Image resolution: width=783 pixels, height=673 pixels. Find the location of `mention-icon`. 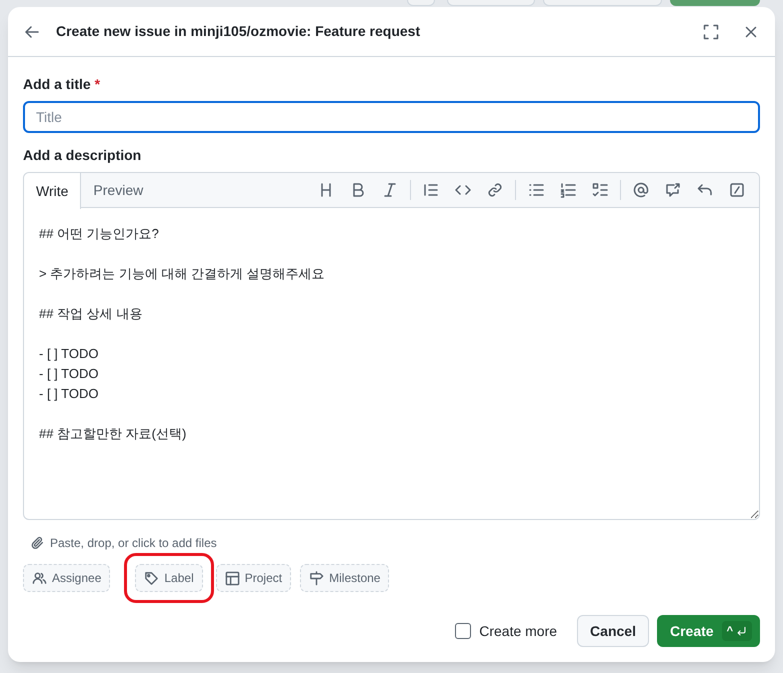

mention-icon is located at coordinates (641, 190).